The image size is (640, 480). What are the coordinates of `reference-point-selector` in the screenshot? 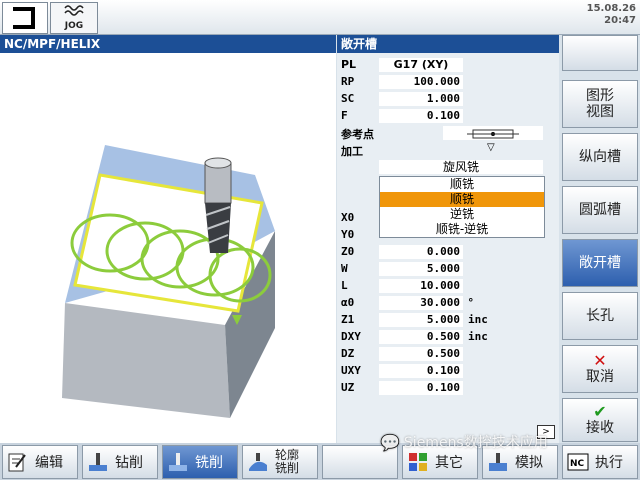 It's located at (493, 133).